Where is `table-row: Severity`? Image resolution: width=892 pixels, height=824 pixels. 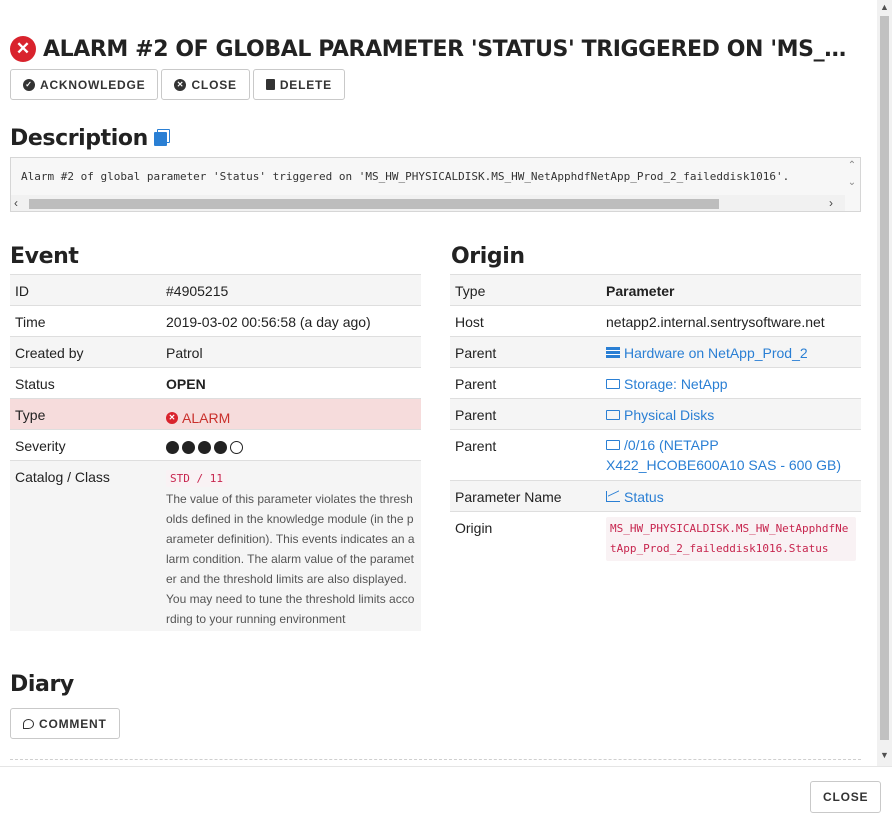
table-row: Severity is located at coordinates (215, 445).